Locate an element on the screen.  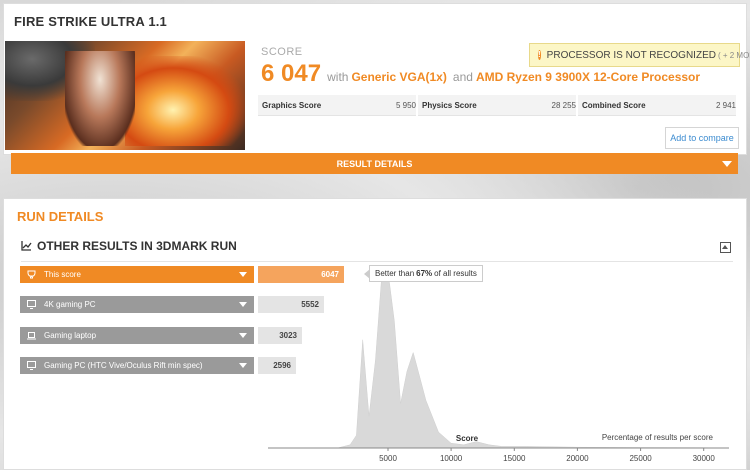
x-tick-label: 10000 is located at coordinates (451, 458).